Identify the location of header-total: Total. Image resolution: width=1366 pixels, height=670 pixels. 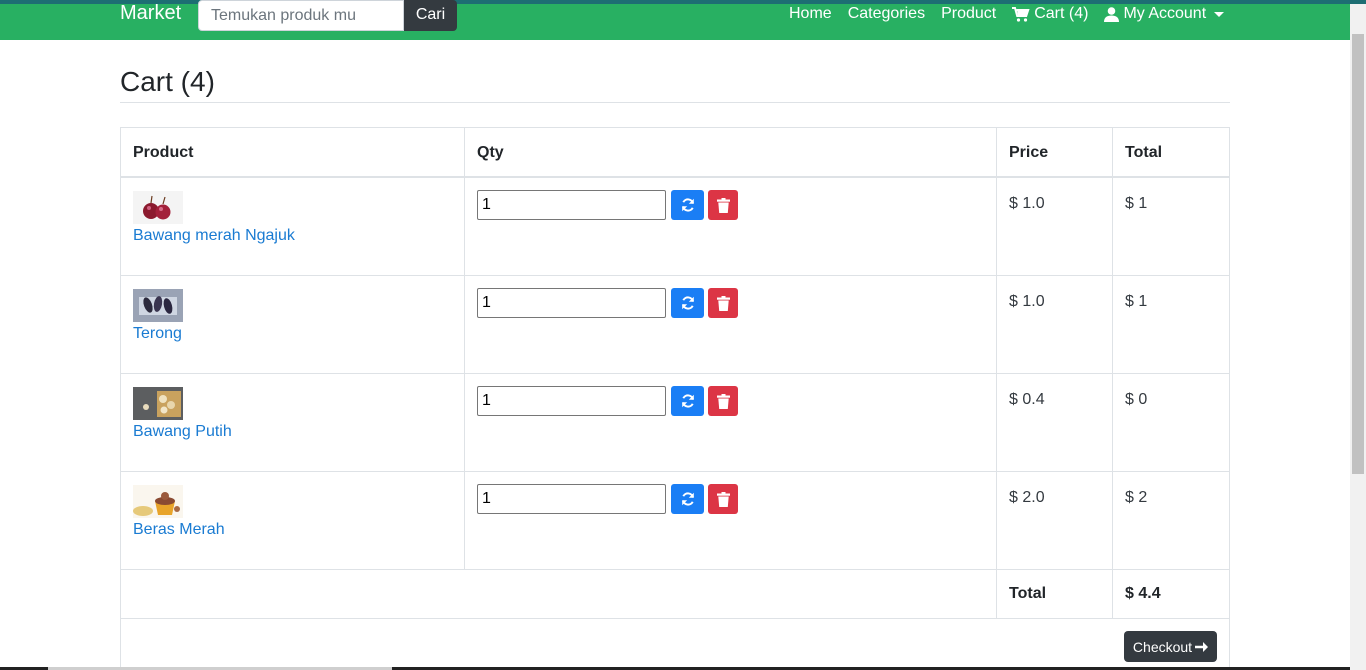
(1144, 152).